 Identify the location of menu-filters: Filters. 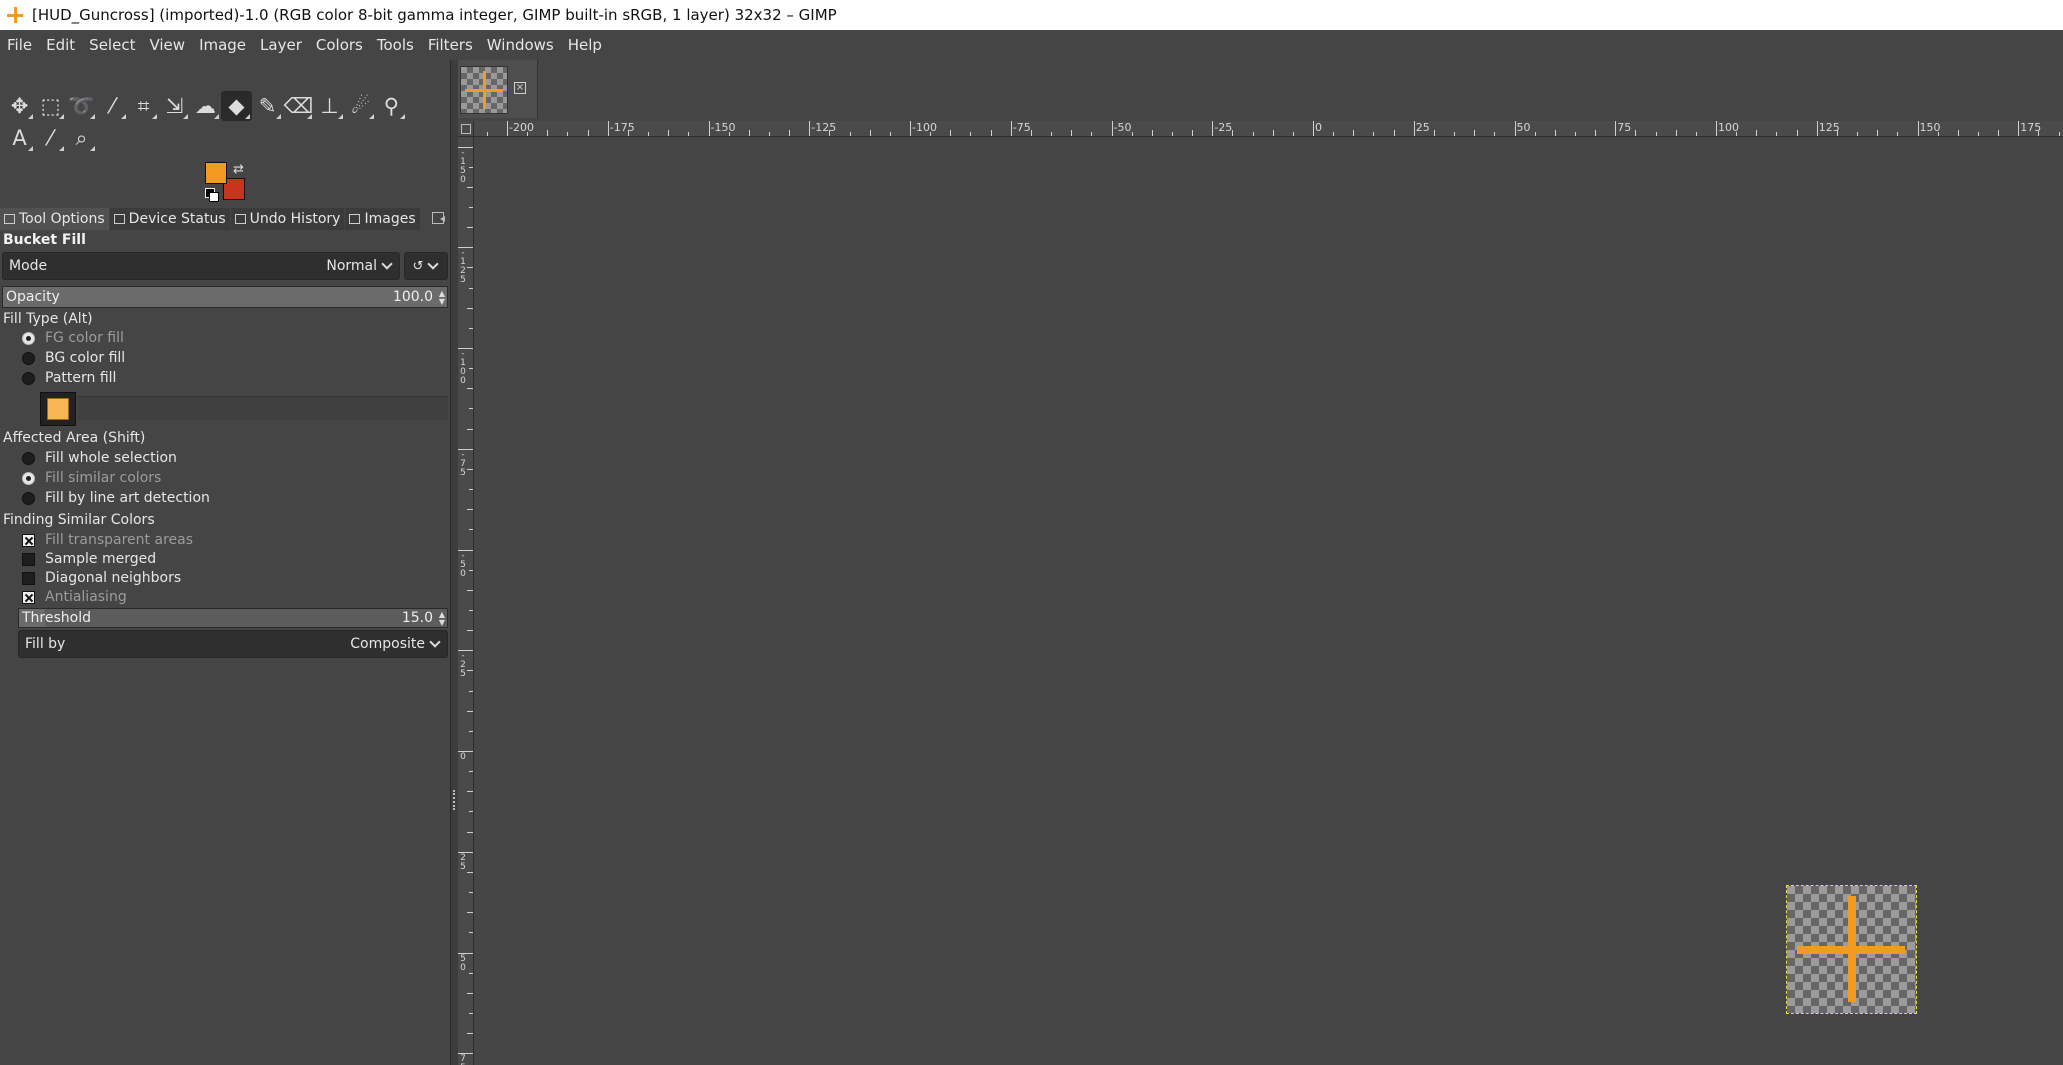
(450, 45).